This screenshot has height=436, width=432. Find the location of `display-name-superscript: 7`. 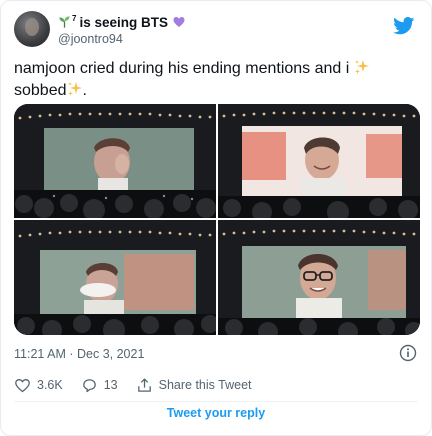

display-name-superscript: 7 is located at coordinates (74, 18).